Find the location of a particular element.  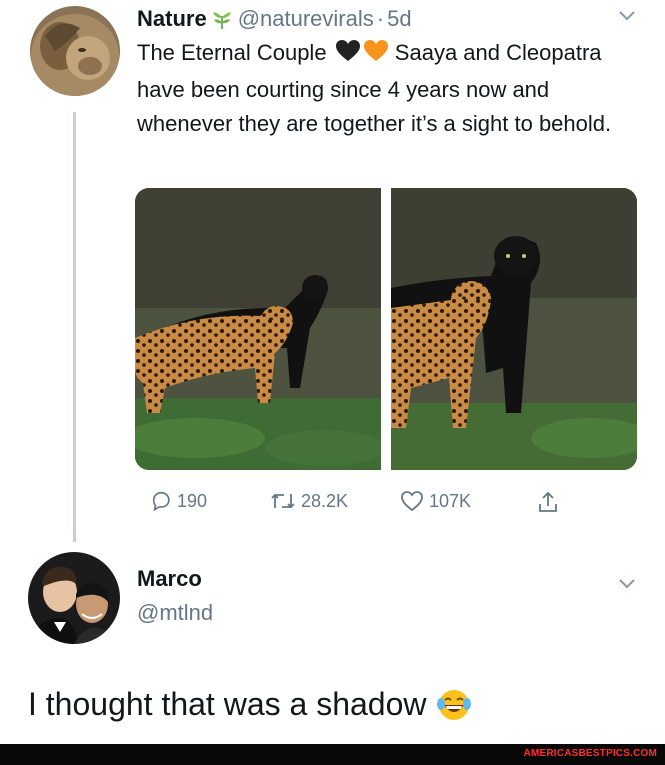

author-name: Nature is located at coordinates (172, 19).